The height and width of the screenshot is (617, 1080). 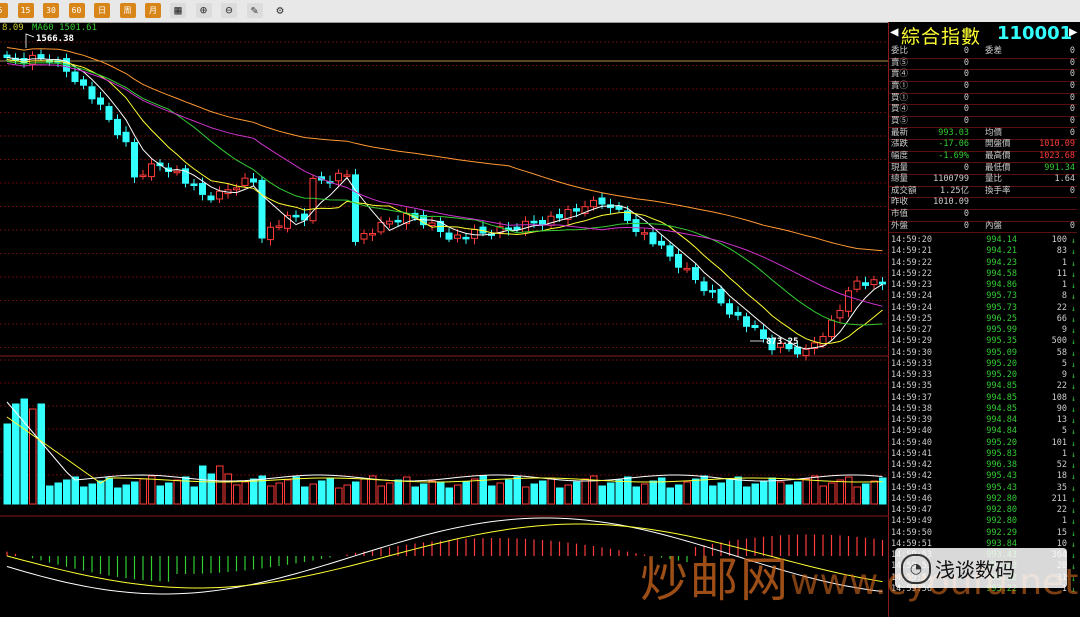 I want to click on period-button-6: 月, so click(x=153, y=10).